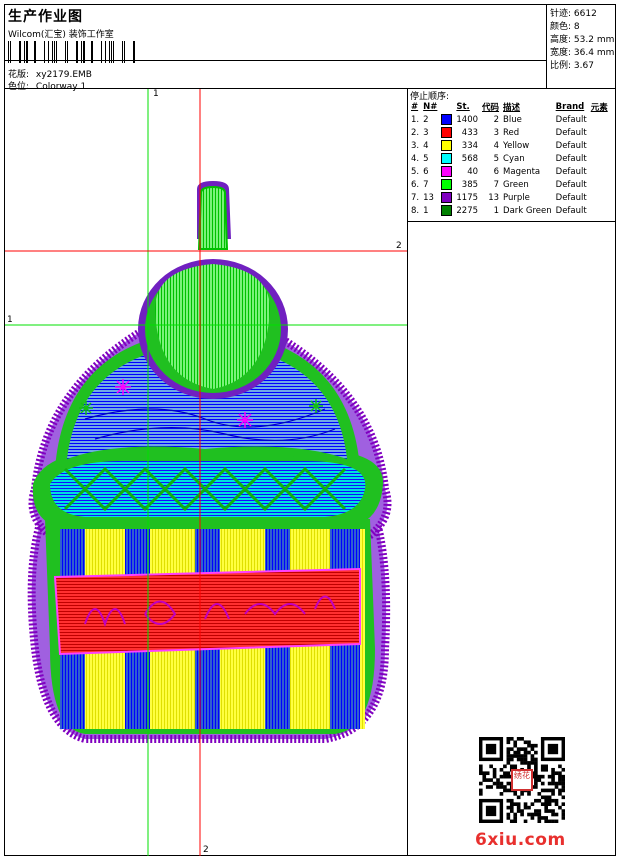  I want to click on row-code: 7, so click(496, 184).